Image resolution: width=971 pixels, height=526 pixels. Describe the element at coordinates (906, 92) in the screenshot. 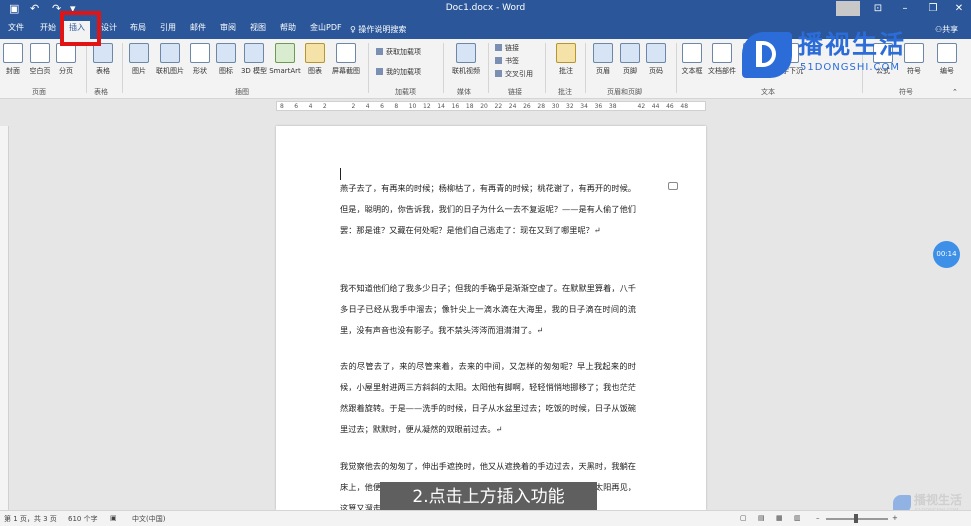

I see `group-label-symbols: 符号` at that location.